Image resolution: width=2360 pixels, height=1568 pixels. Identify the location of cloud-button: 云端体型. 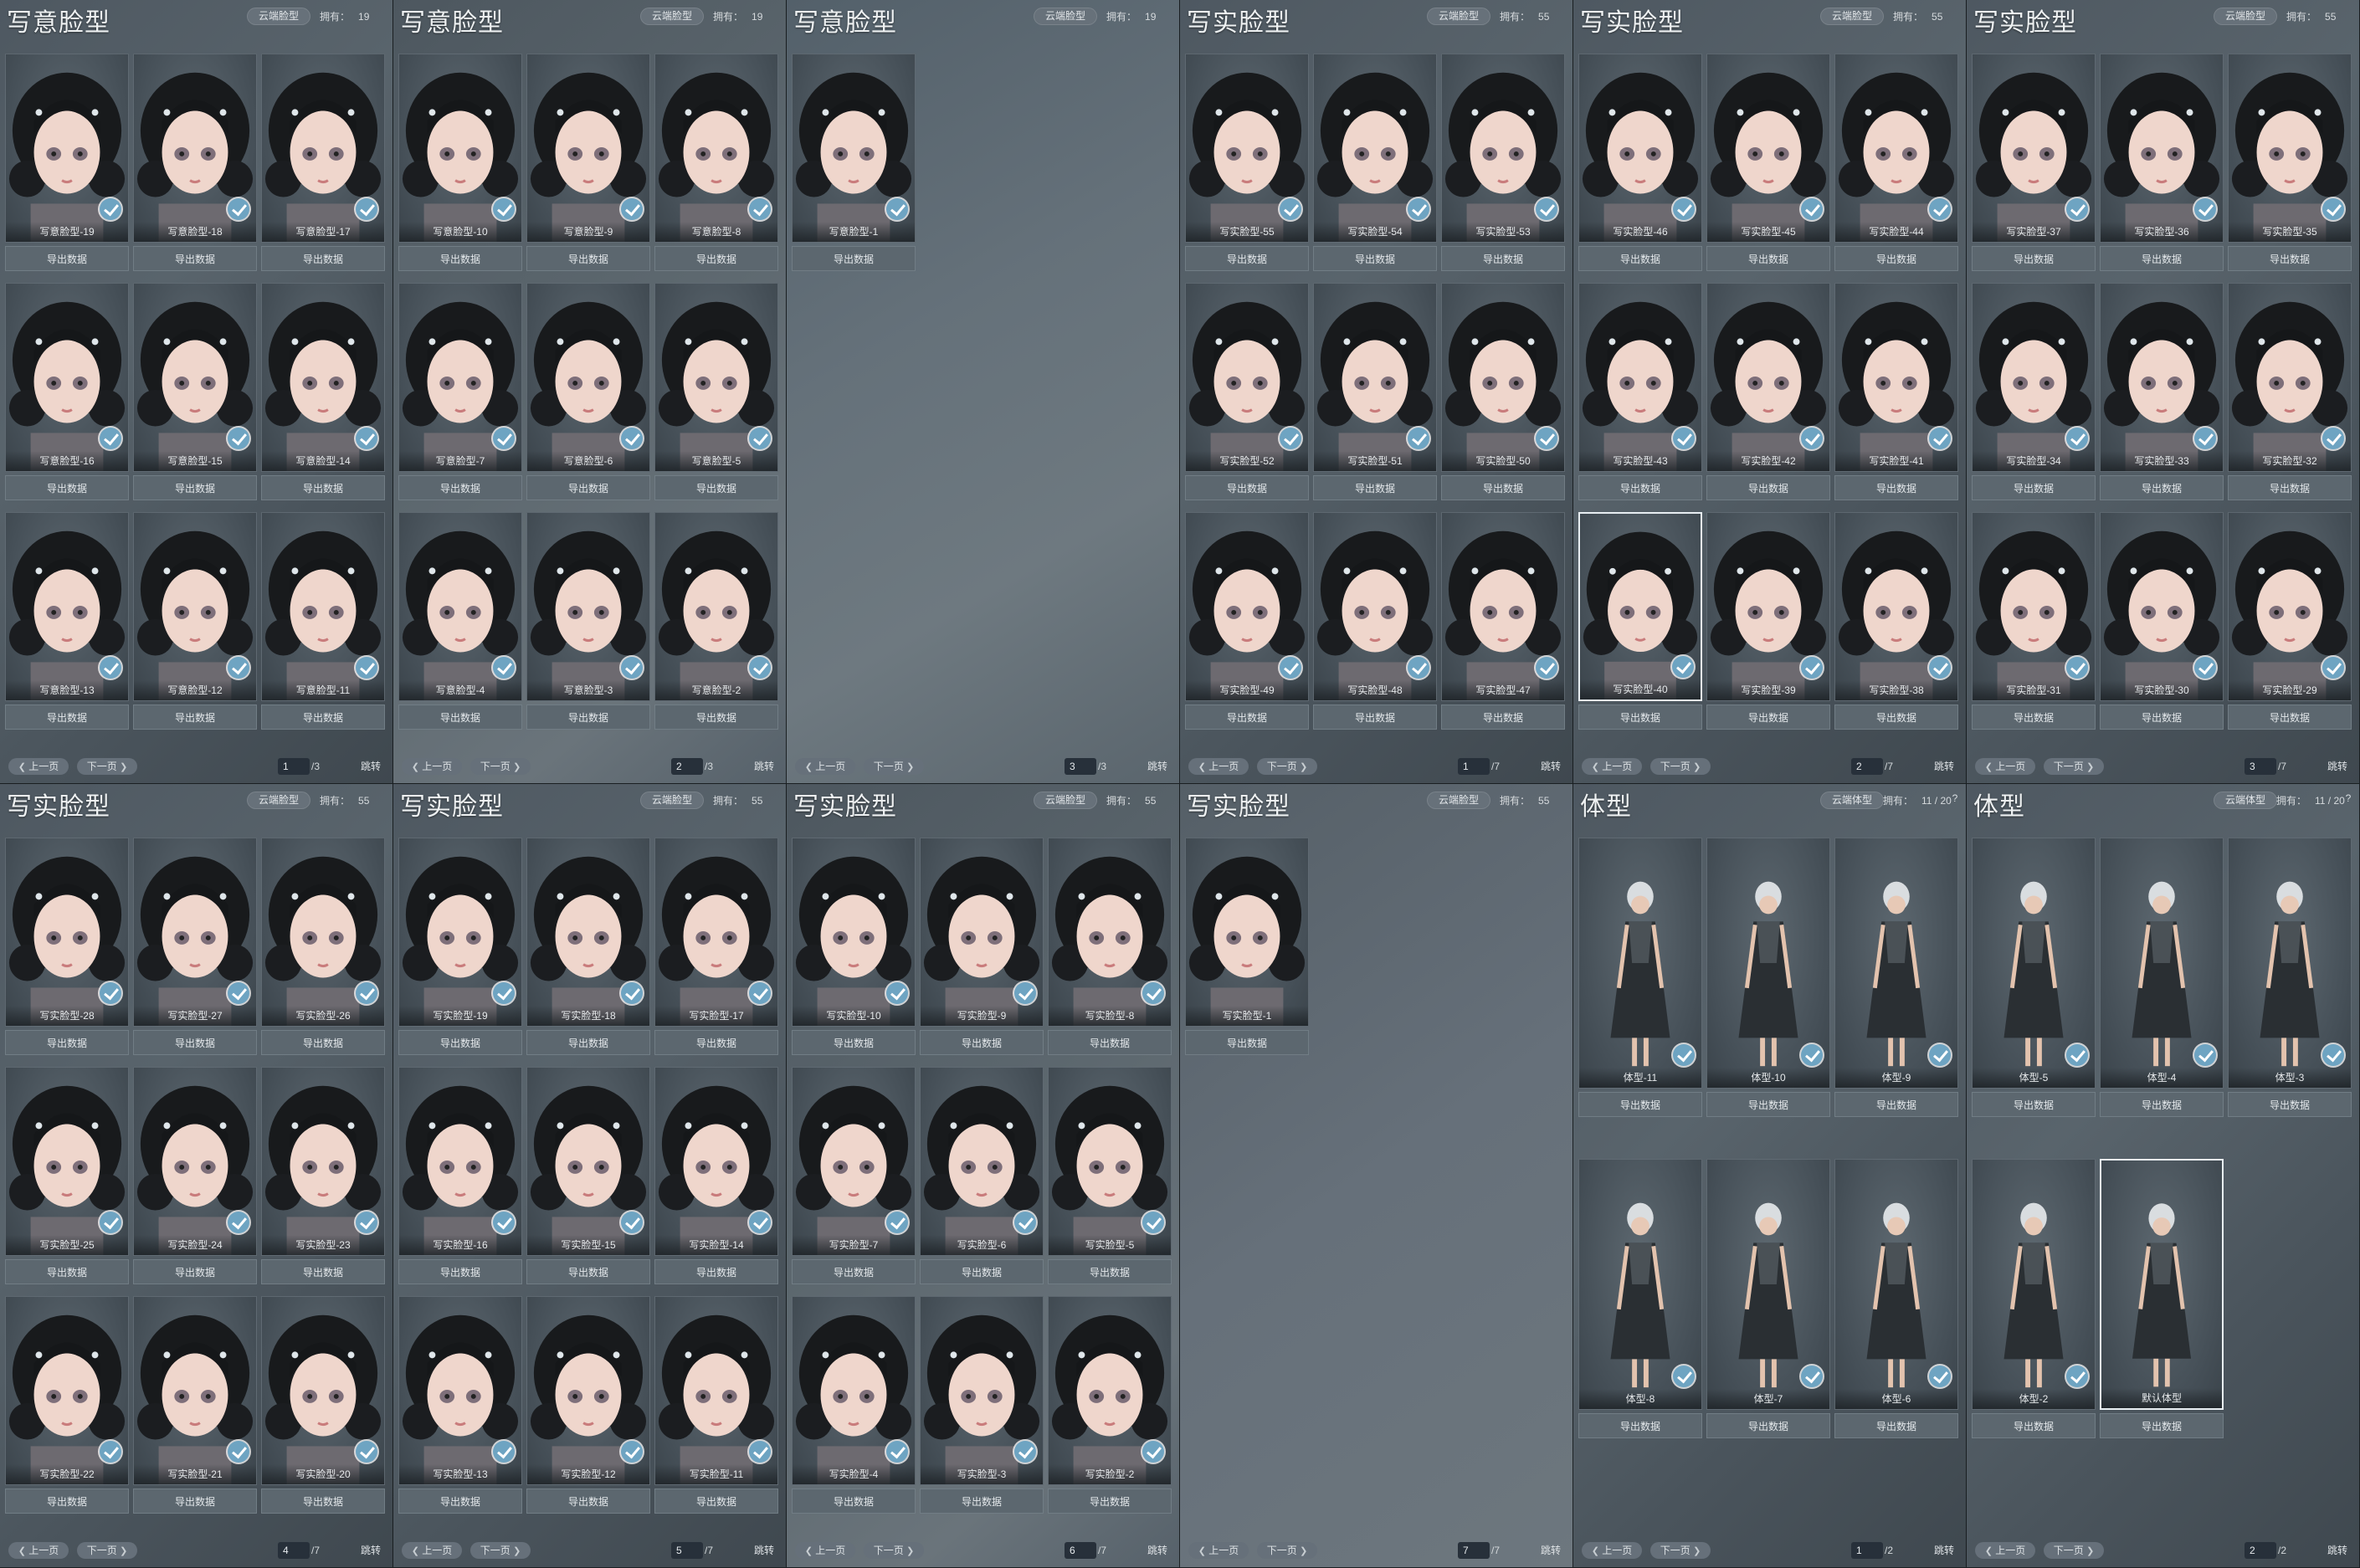
(1852, 800).